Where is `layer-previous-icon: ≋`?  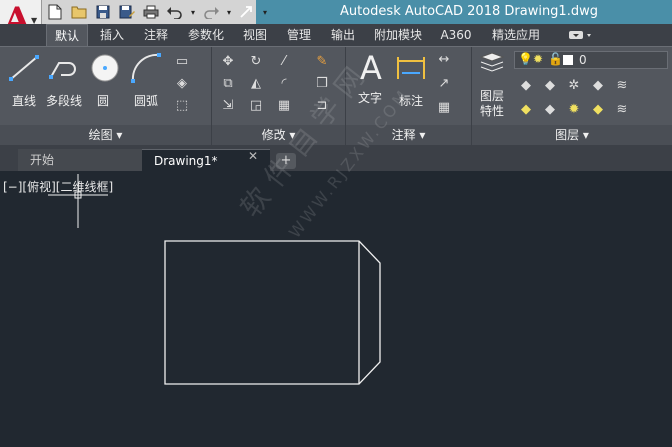
layer-previous-icon: ≋ is located at coordinates (622, 110).